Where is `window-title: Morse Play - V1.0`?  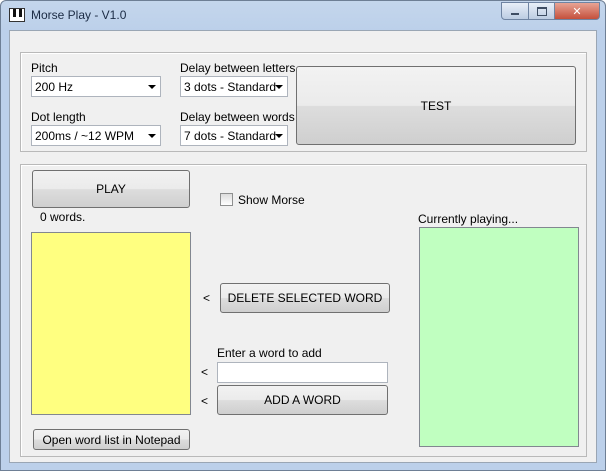
window-title: Morse Play - V1.0 is located at coordinates (79, 15).